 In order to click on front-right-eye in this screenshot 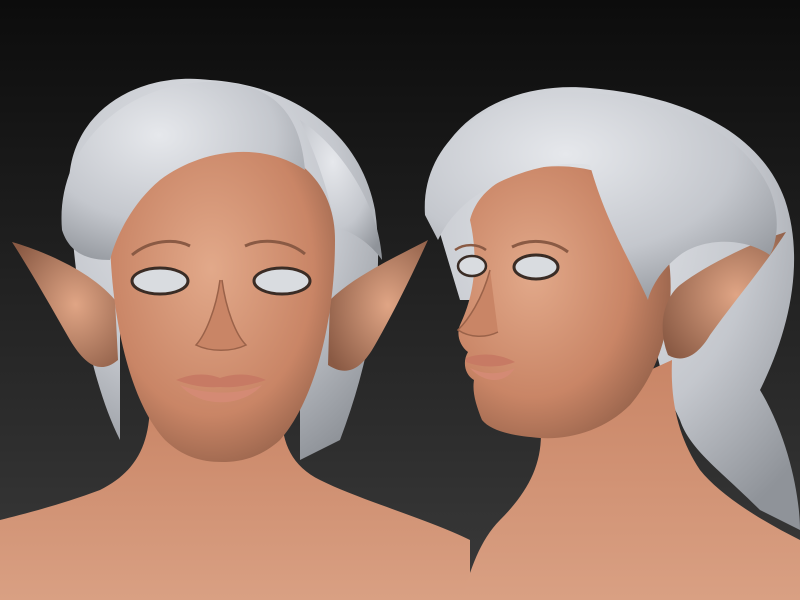, I will do `click(282, 281)`.